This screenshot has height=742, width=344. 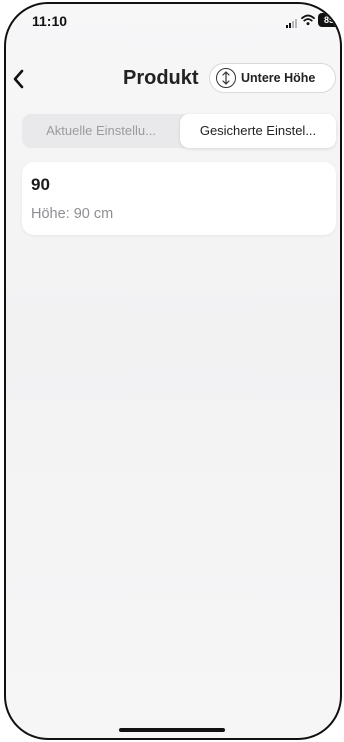 What do you see at coordinates (173, 21) in the screenshot?
I see `status-bar: 11:10 85` at bounding box center [173, 21].